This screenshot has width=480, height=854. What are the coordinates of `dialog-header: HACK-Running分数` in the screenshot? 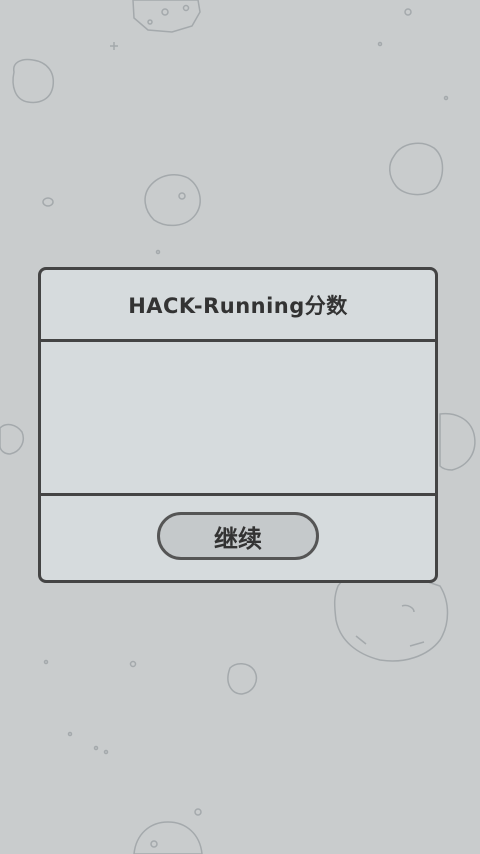 It's located at (238, 306).